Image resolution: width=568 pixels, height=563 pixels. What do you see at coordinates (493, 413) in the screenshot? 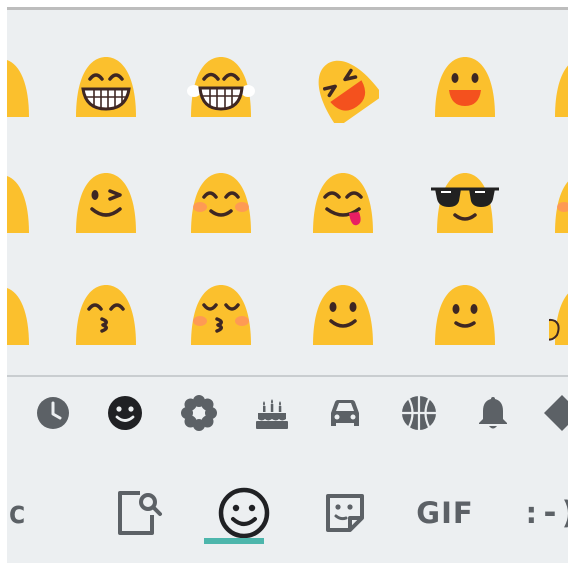
I see `objects-icon` at bounding box center [493, 413].